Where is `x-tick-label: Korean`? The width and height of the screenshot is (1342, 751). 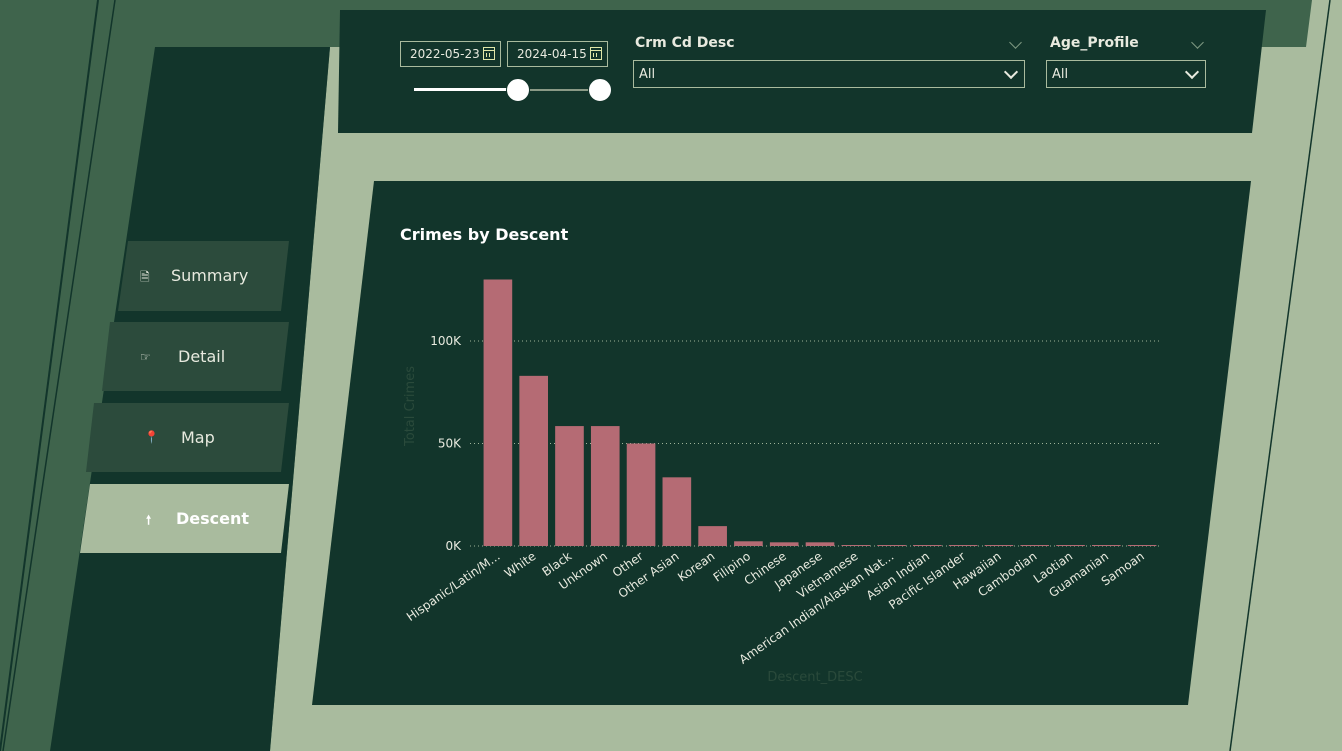 x-tick-label: Korean is located at coordinates (696, 566).